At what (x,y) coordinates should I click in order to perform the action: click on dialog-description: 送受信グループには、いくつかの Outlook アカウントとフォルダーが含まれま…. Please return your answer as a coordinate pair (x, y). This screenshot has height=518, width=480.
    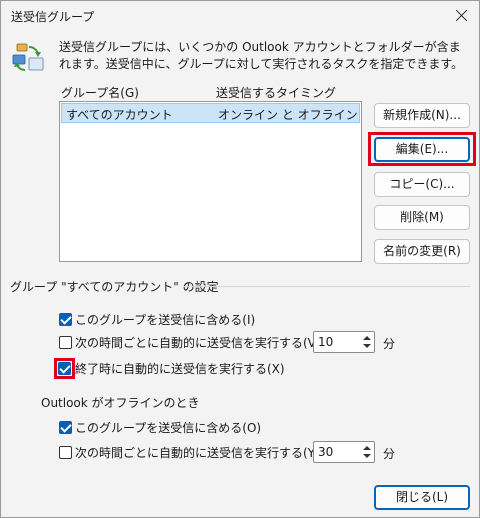
    Looking at the image, I should click on (261, 55).